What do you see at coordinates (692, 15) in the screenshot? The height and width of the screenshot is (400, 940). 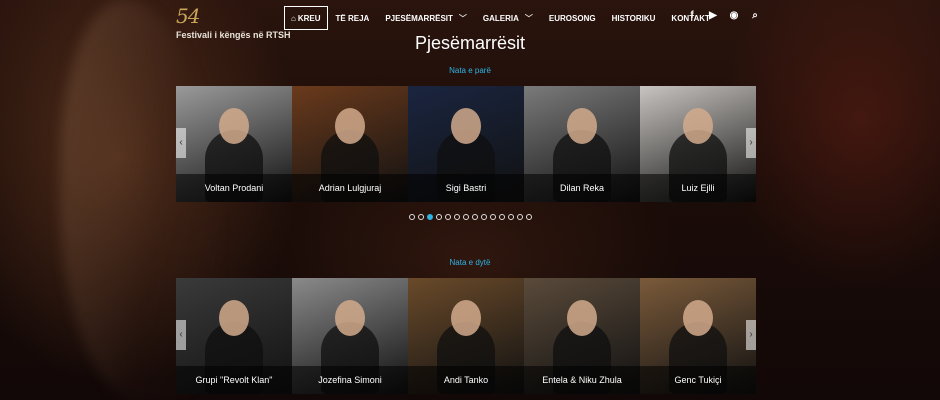 I see `facebook-icon: f` at bounding box center [692, 15].